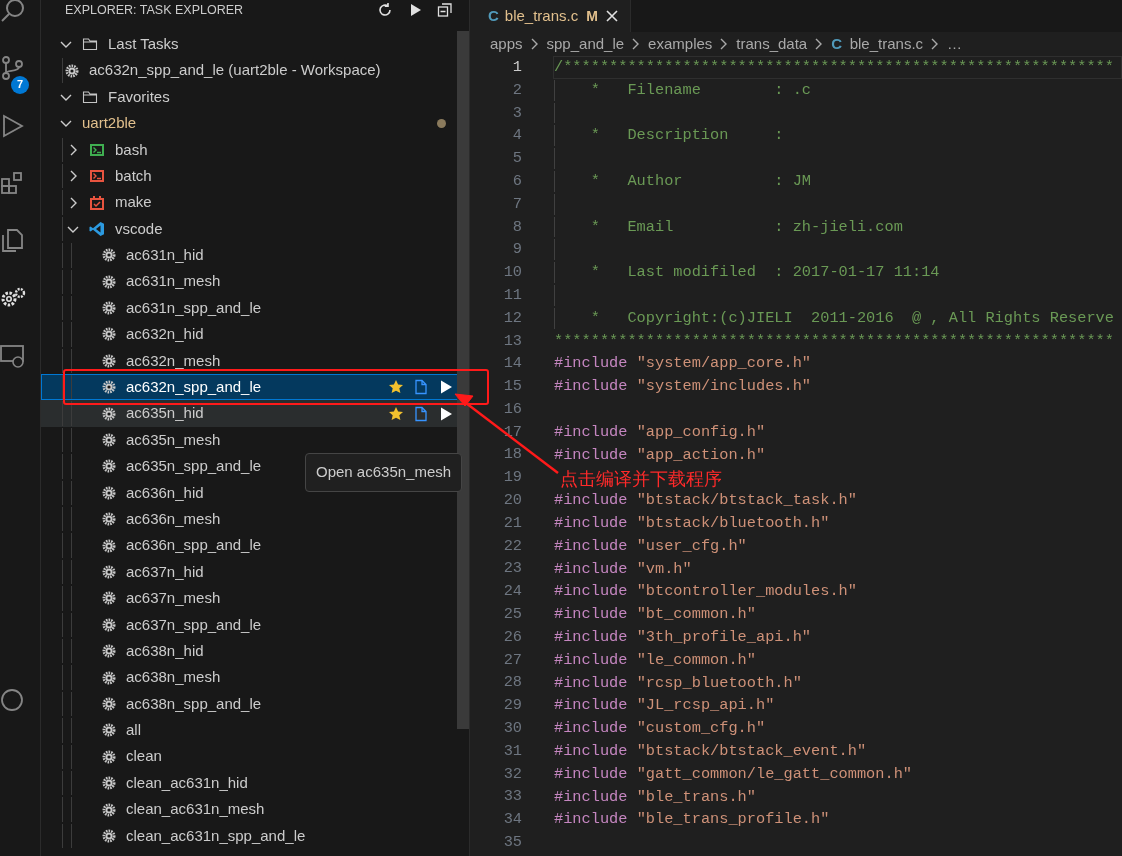 Image resolution: width=1122 pixels, height=856 pixels. What do you see at coordinates (165, 651) in the screenshot?
I see `tree-item-label: ac638n_hid` at bounding box center [165, 651].